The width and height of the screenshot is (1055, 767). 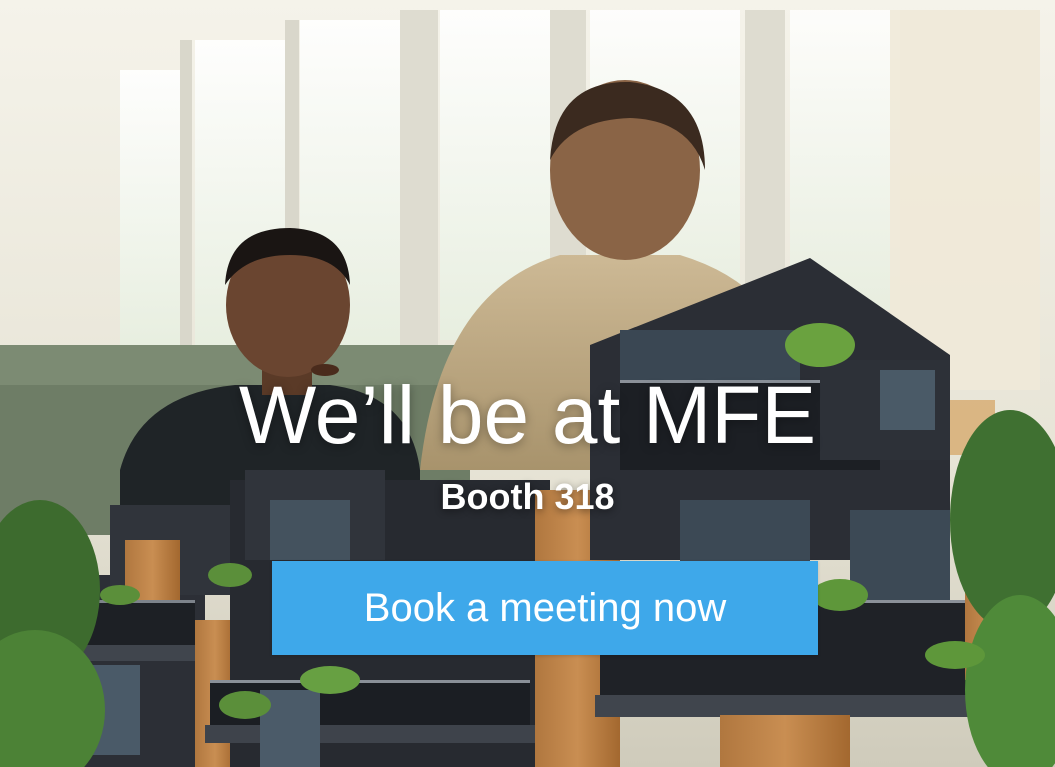 I want to click on booth-number: Booth 318, so click(x=527, y=496).